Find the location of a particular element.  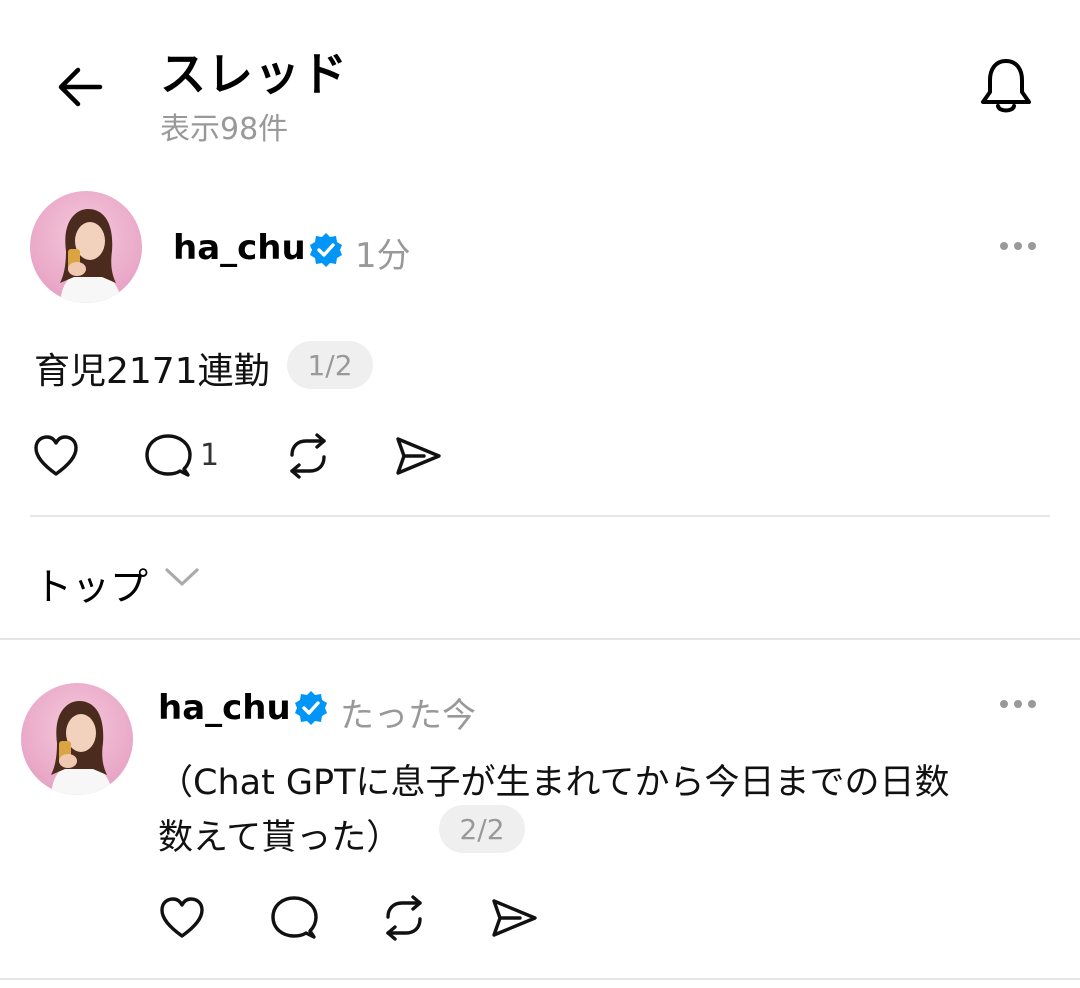

post-timestamp: 1分 is located at coordinates (383, 256).